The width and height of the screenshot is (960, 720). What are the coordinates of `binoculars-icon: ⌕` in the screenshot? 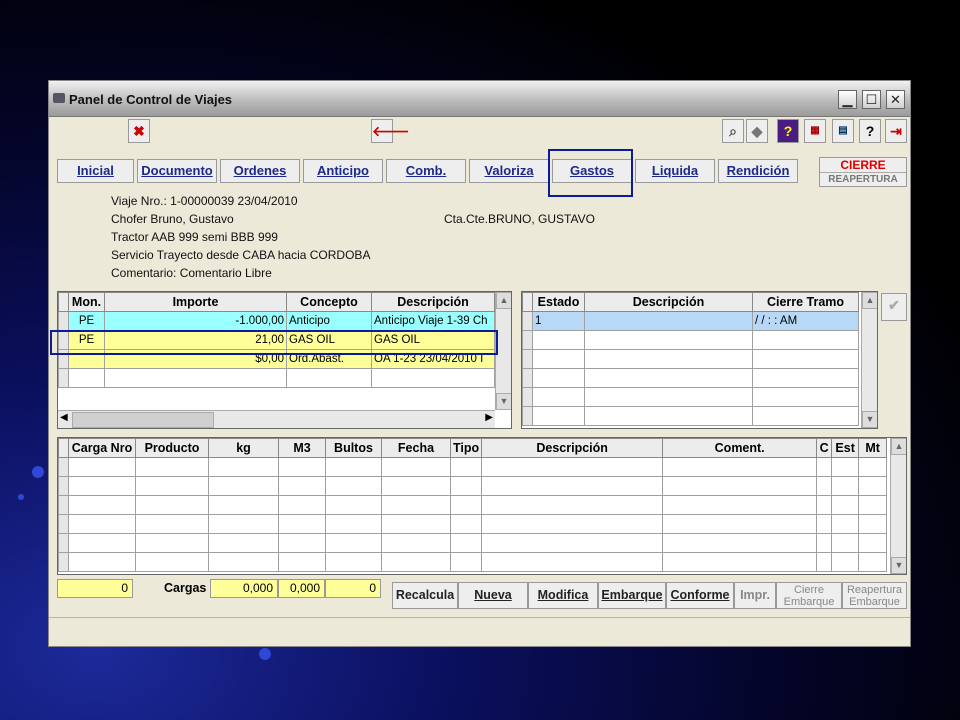 It's located at (733, 131).